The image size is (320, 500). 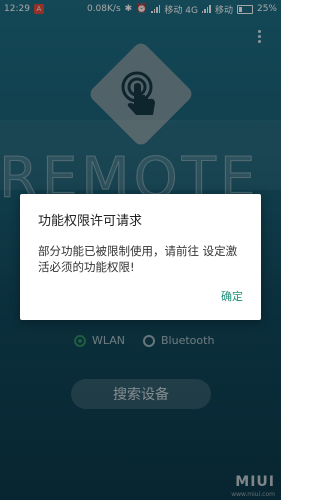 I want to click on confirm-button: 确定, so click(x=232, y=296).